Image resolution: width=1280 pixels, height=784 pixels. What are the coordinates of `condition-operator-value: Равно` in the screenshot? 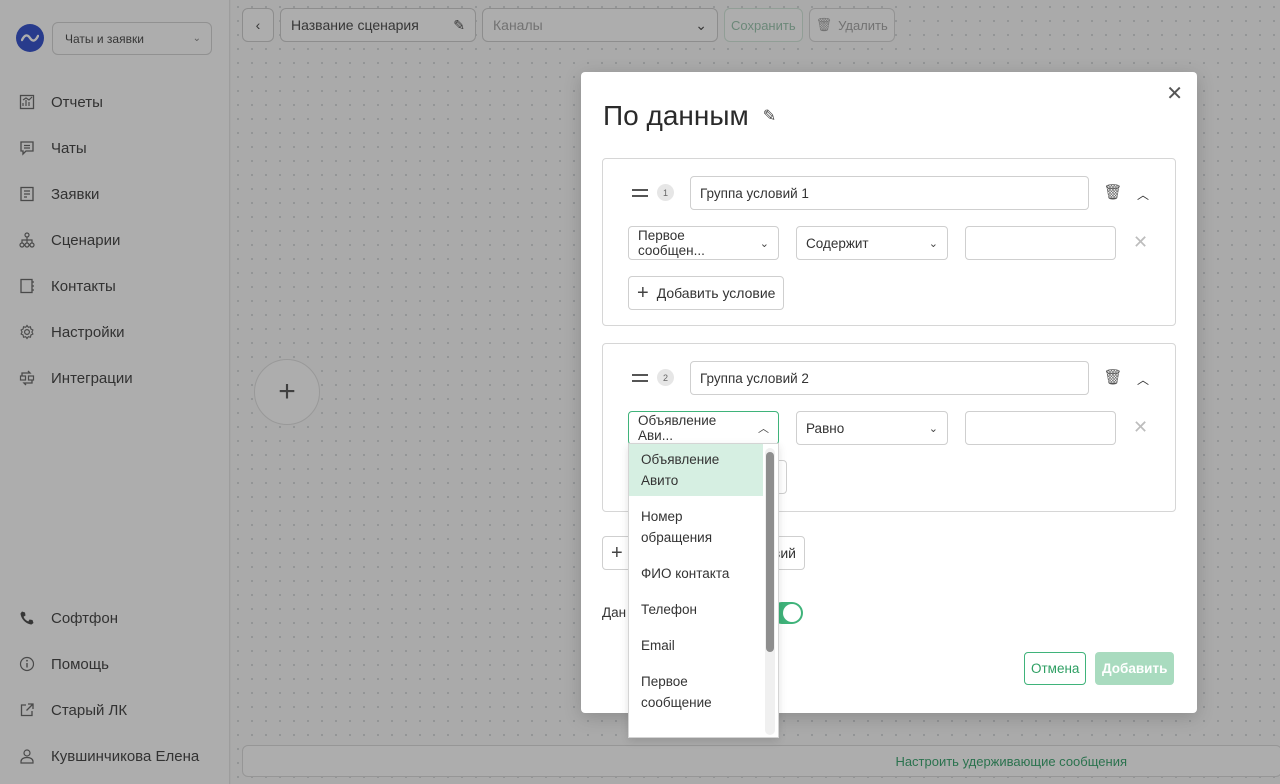 It's located at (825, 428).